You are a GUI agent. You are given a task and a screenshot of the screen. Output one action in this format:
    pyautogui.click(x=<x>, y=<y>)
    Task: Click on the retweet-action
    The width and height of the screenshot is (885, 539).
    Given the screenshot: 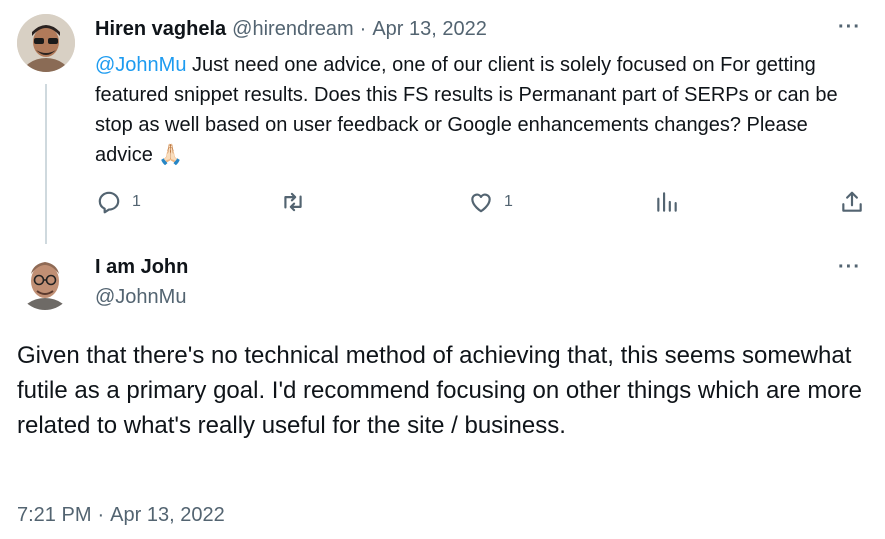 What is the action you would take?
    pyautogui.click(x=298, y=202)
    